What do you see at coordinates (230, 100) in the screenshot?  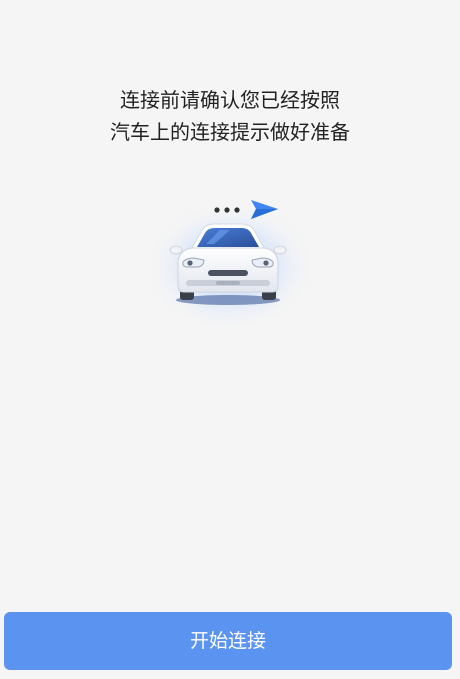 I see `instruction-line-1: 连接前请确认您已经按照` at bounding box center [230, 100].